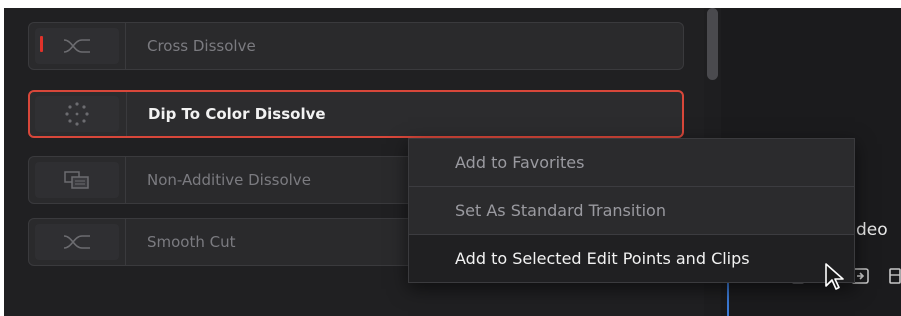  What do you see at coordinates (712, 44) in the screenshot?
I see `scrollbar-thumb` at bounding box center [712, 44].